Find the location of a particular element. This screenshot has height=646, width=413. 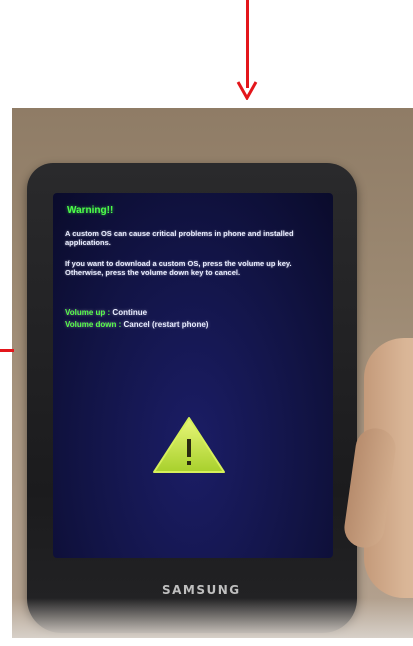

annotation-left-mark is located at coordinates (7, 350).